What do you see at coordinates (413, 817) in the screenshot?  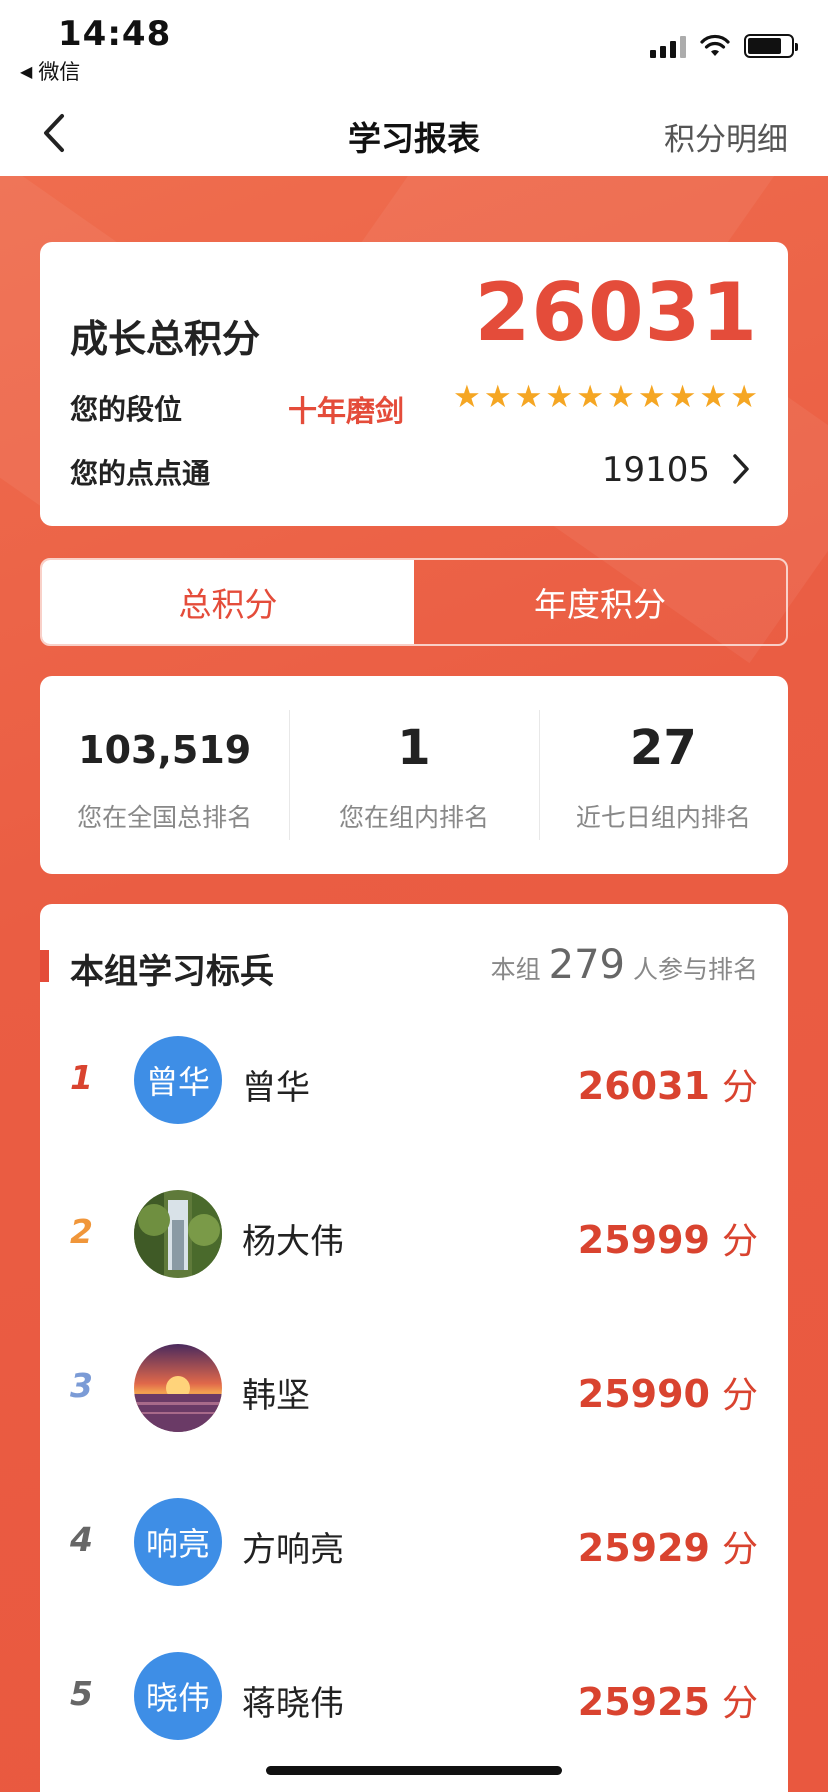 I see `stat-label: 您在组内排名` at bounding box center [413, 817].